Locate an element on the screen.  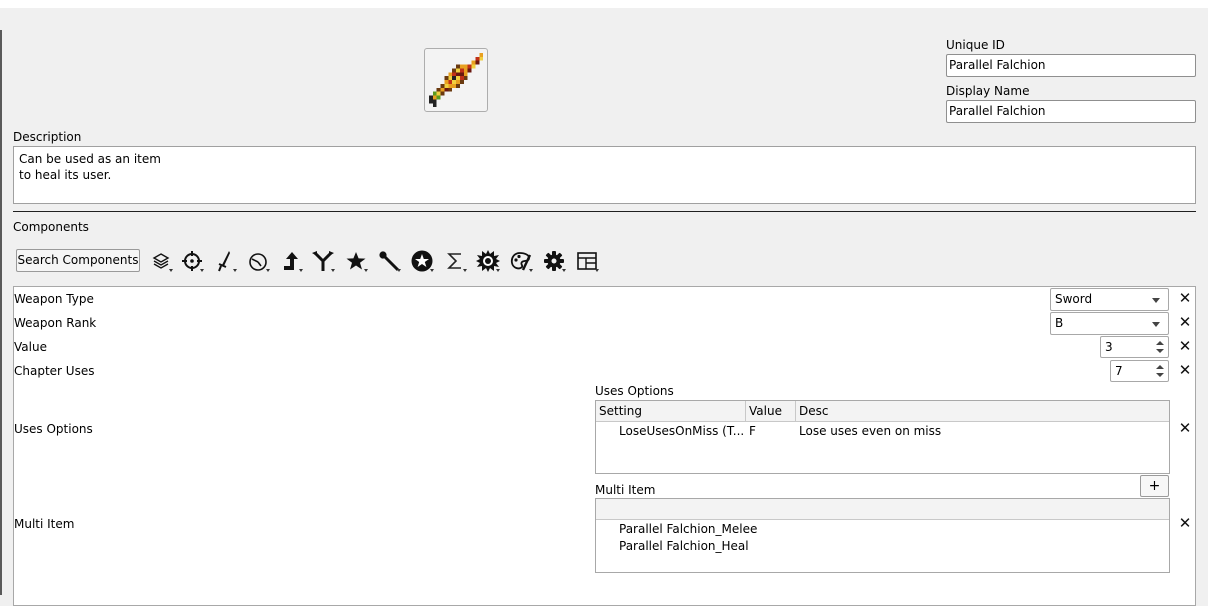
item-icon-button is located at coordinates (456, 80).